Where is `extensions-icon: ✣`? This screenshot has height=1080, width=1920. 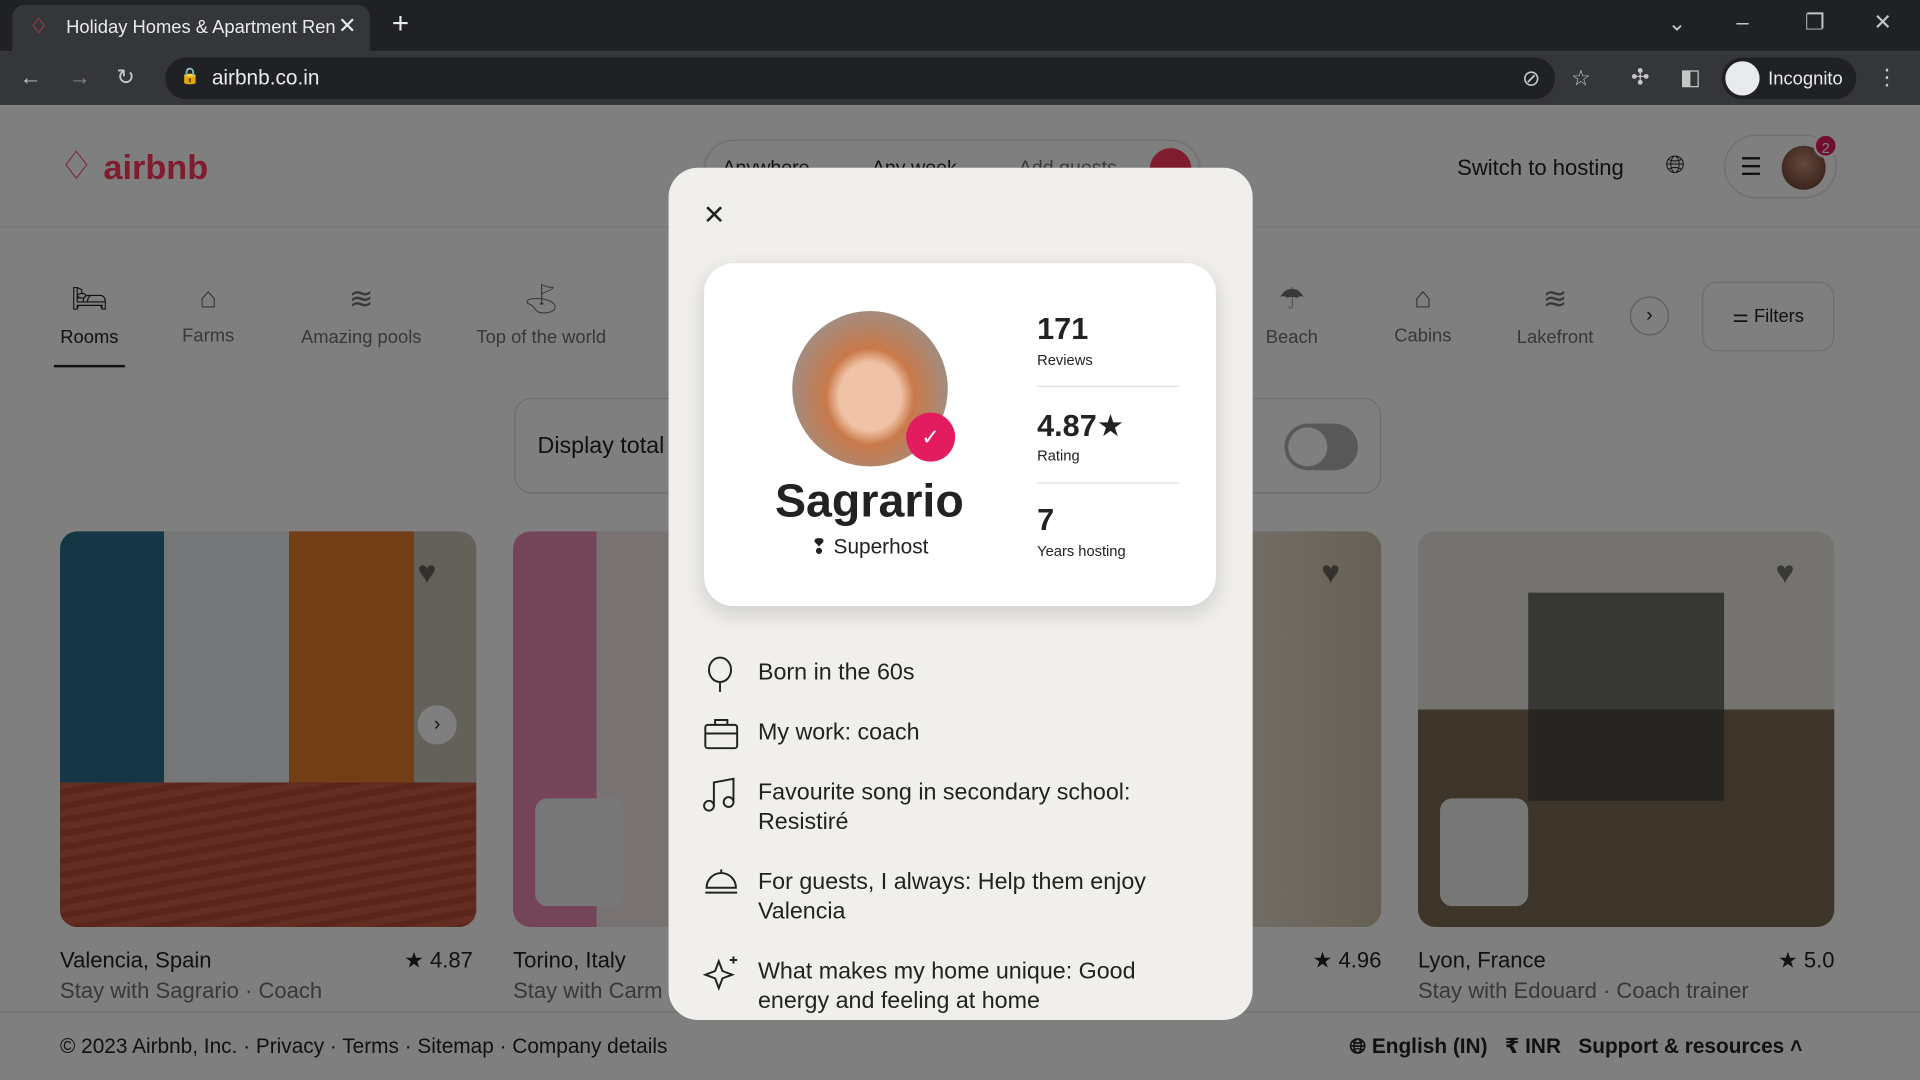 extensions-icon: ✣ is located at coordinates (1640, 77).